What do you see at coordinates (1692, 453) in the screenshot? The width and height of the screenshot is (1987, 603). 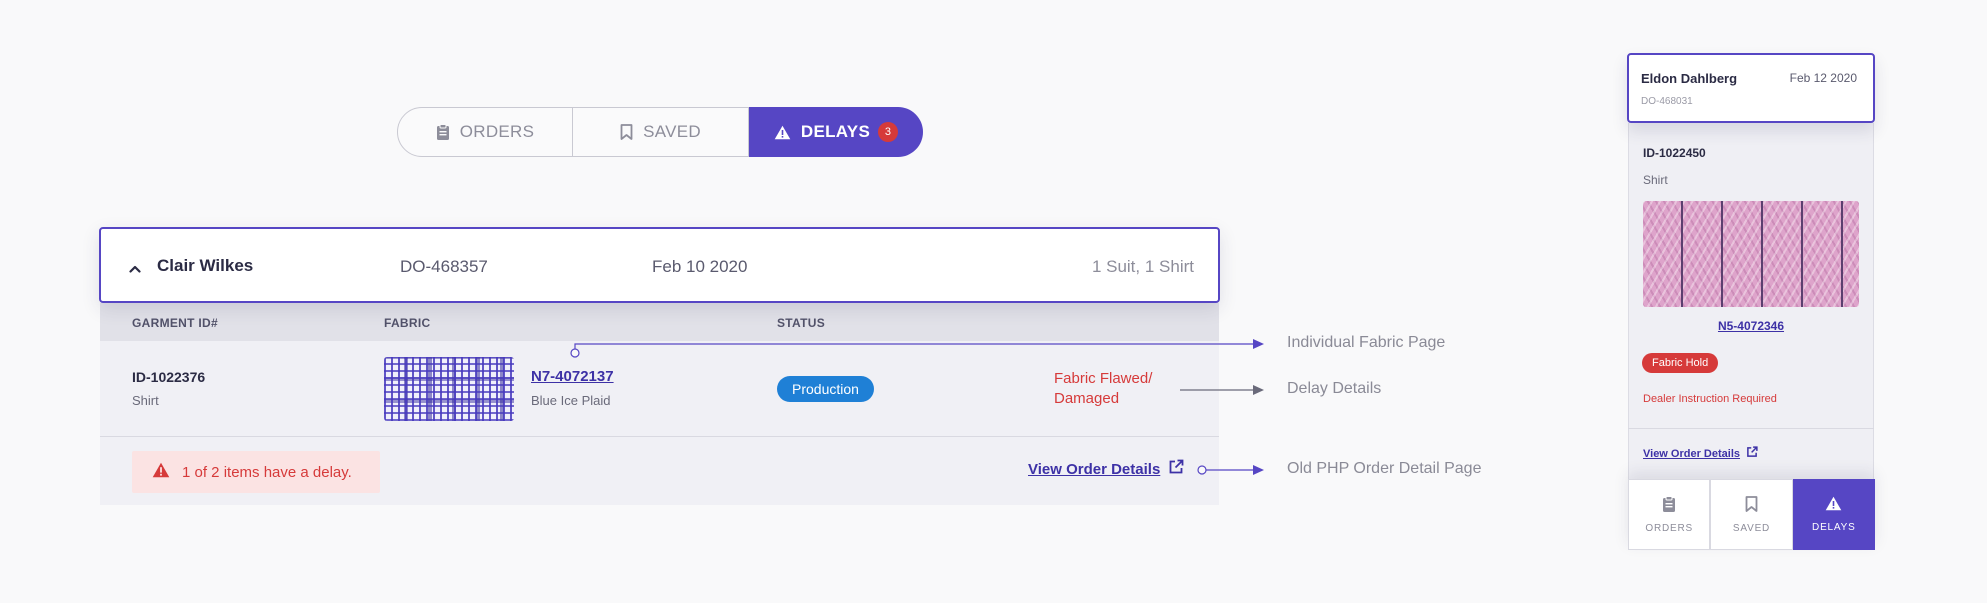 I see `mobile-view-order-label: View Order Details` at bounding box center [1692, 453].